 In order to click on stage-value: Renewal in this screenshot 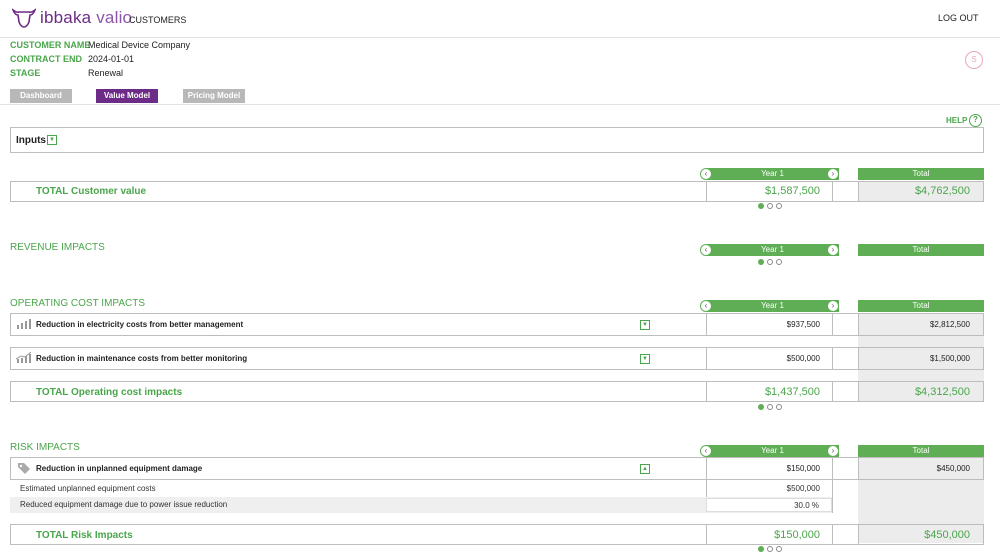, I will do `click(106, 73)`.